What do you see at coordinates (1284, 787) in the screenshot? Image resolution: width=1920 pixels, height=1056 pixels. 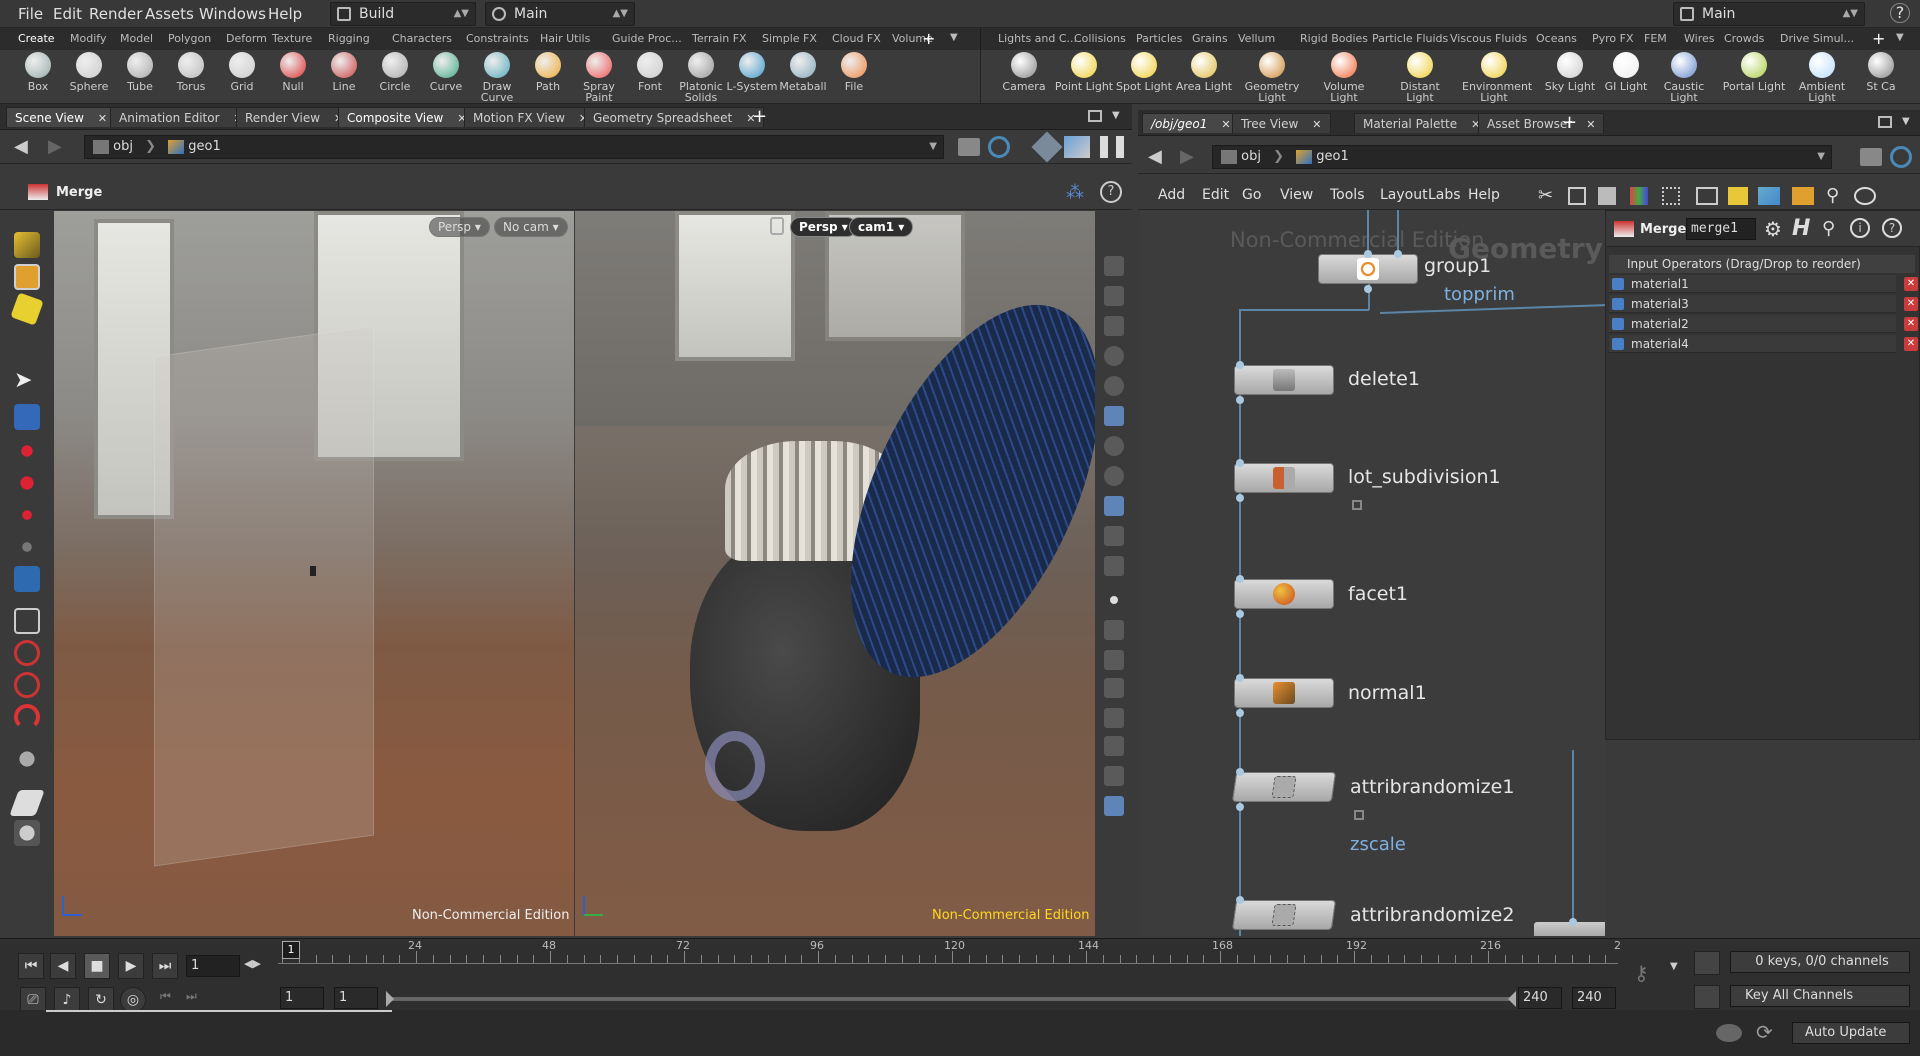 I see `node-attribrandomize1` at bounding box center [1284, 787].